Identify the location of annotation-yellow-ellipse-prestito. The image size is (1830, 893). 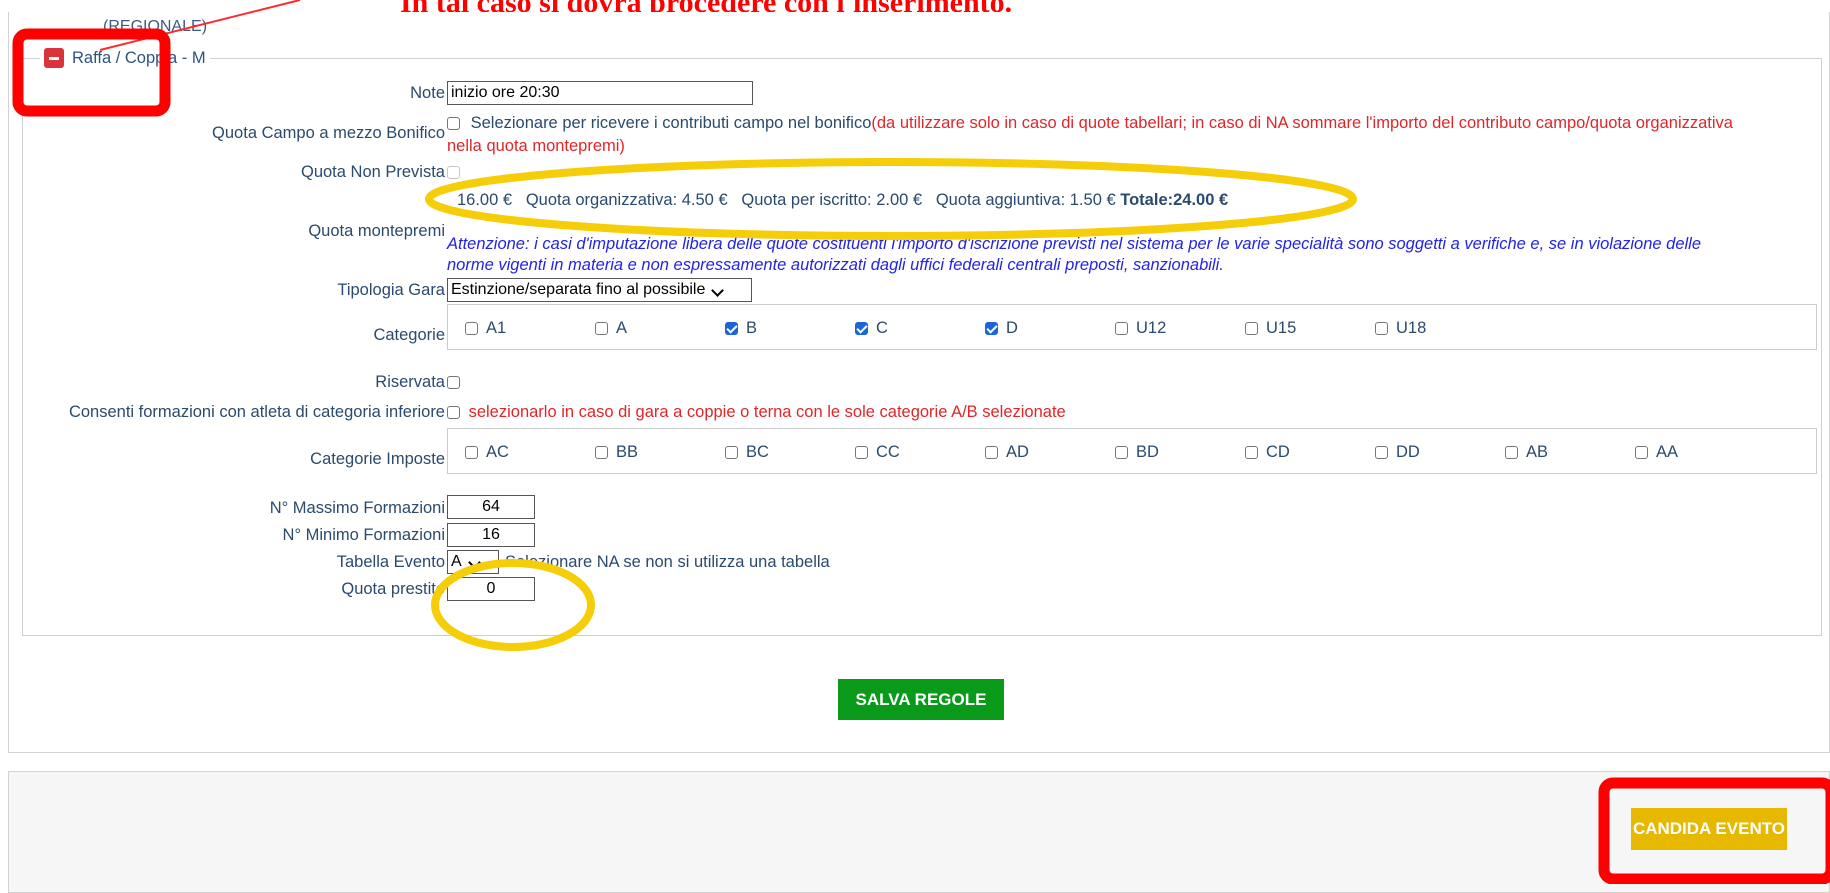
(513, 605).